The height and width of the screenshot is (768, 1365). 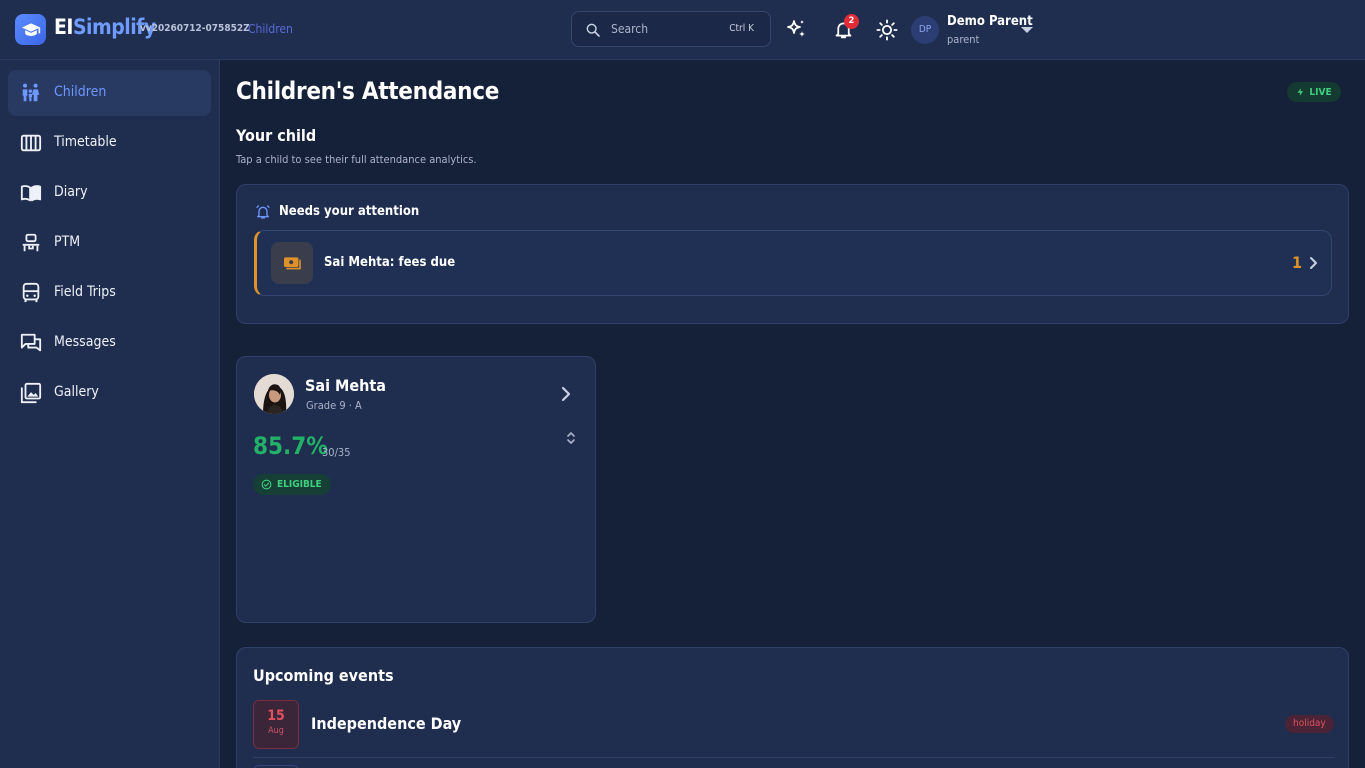 I want to click on live-badge: LIVE, so click(x=1314, y=92).